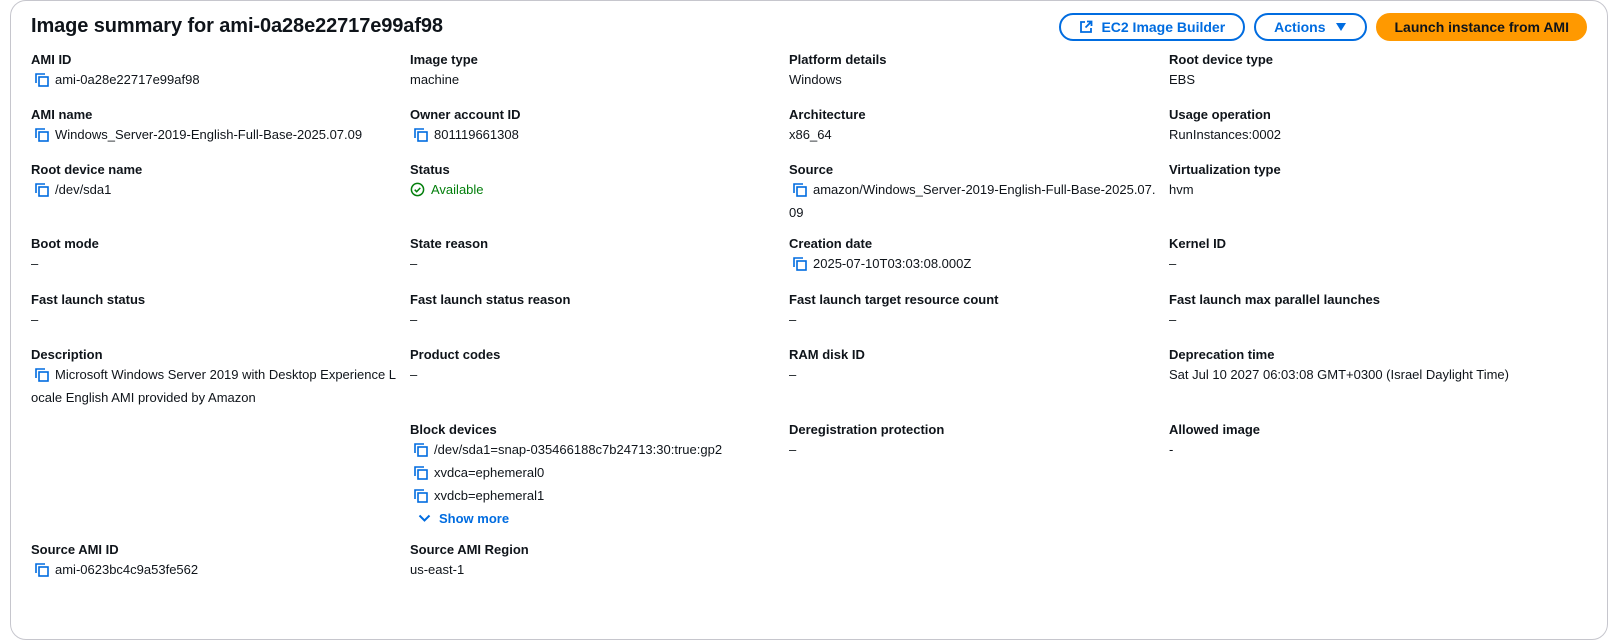  What do you see at coordinates (1171, 449) in the screenshot?
I see `allowed-image-value: -` at bounding box center [1171, 449].